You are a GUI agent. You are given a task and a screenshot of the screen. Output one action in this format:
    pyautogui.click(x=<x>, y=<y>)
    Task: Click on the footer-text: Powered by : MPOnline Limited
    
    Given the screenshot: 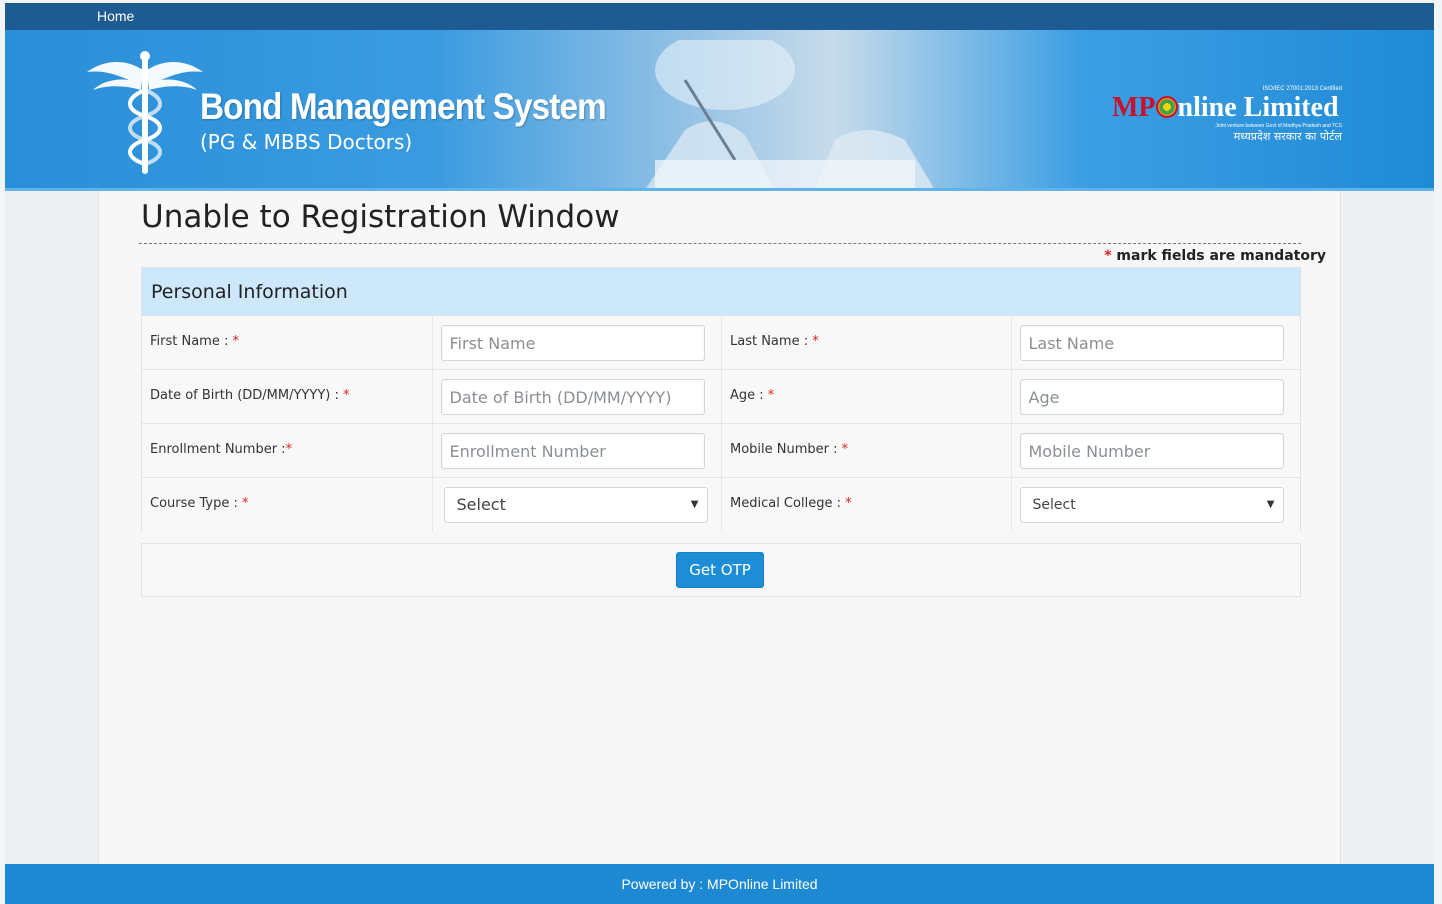 What is the action you would take?
    pyautogui.click(x=719, y=884)
    